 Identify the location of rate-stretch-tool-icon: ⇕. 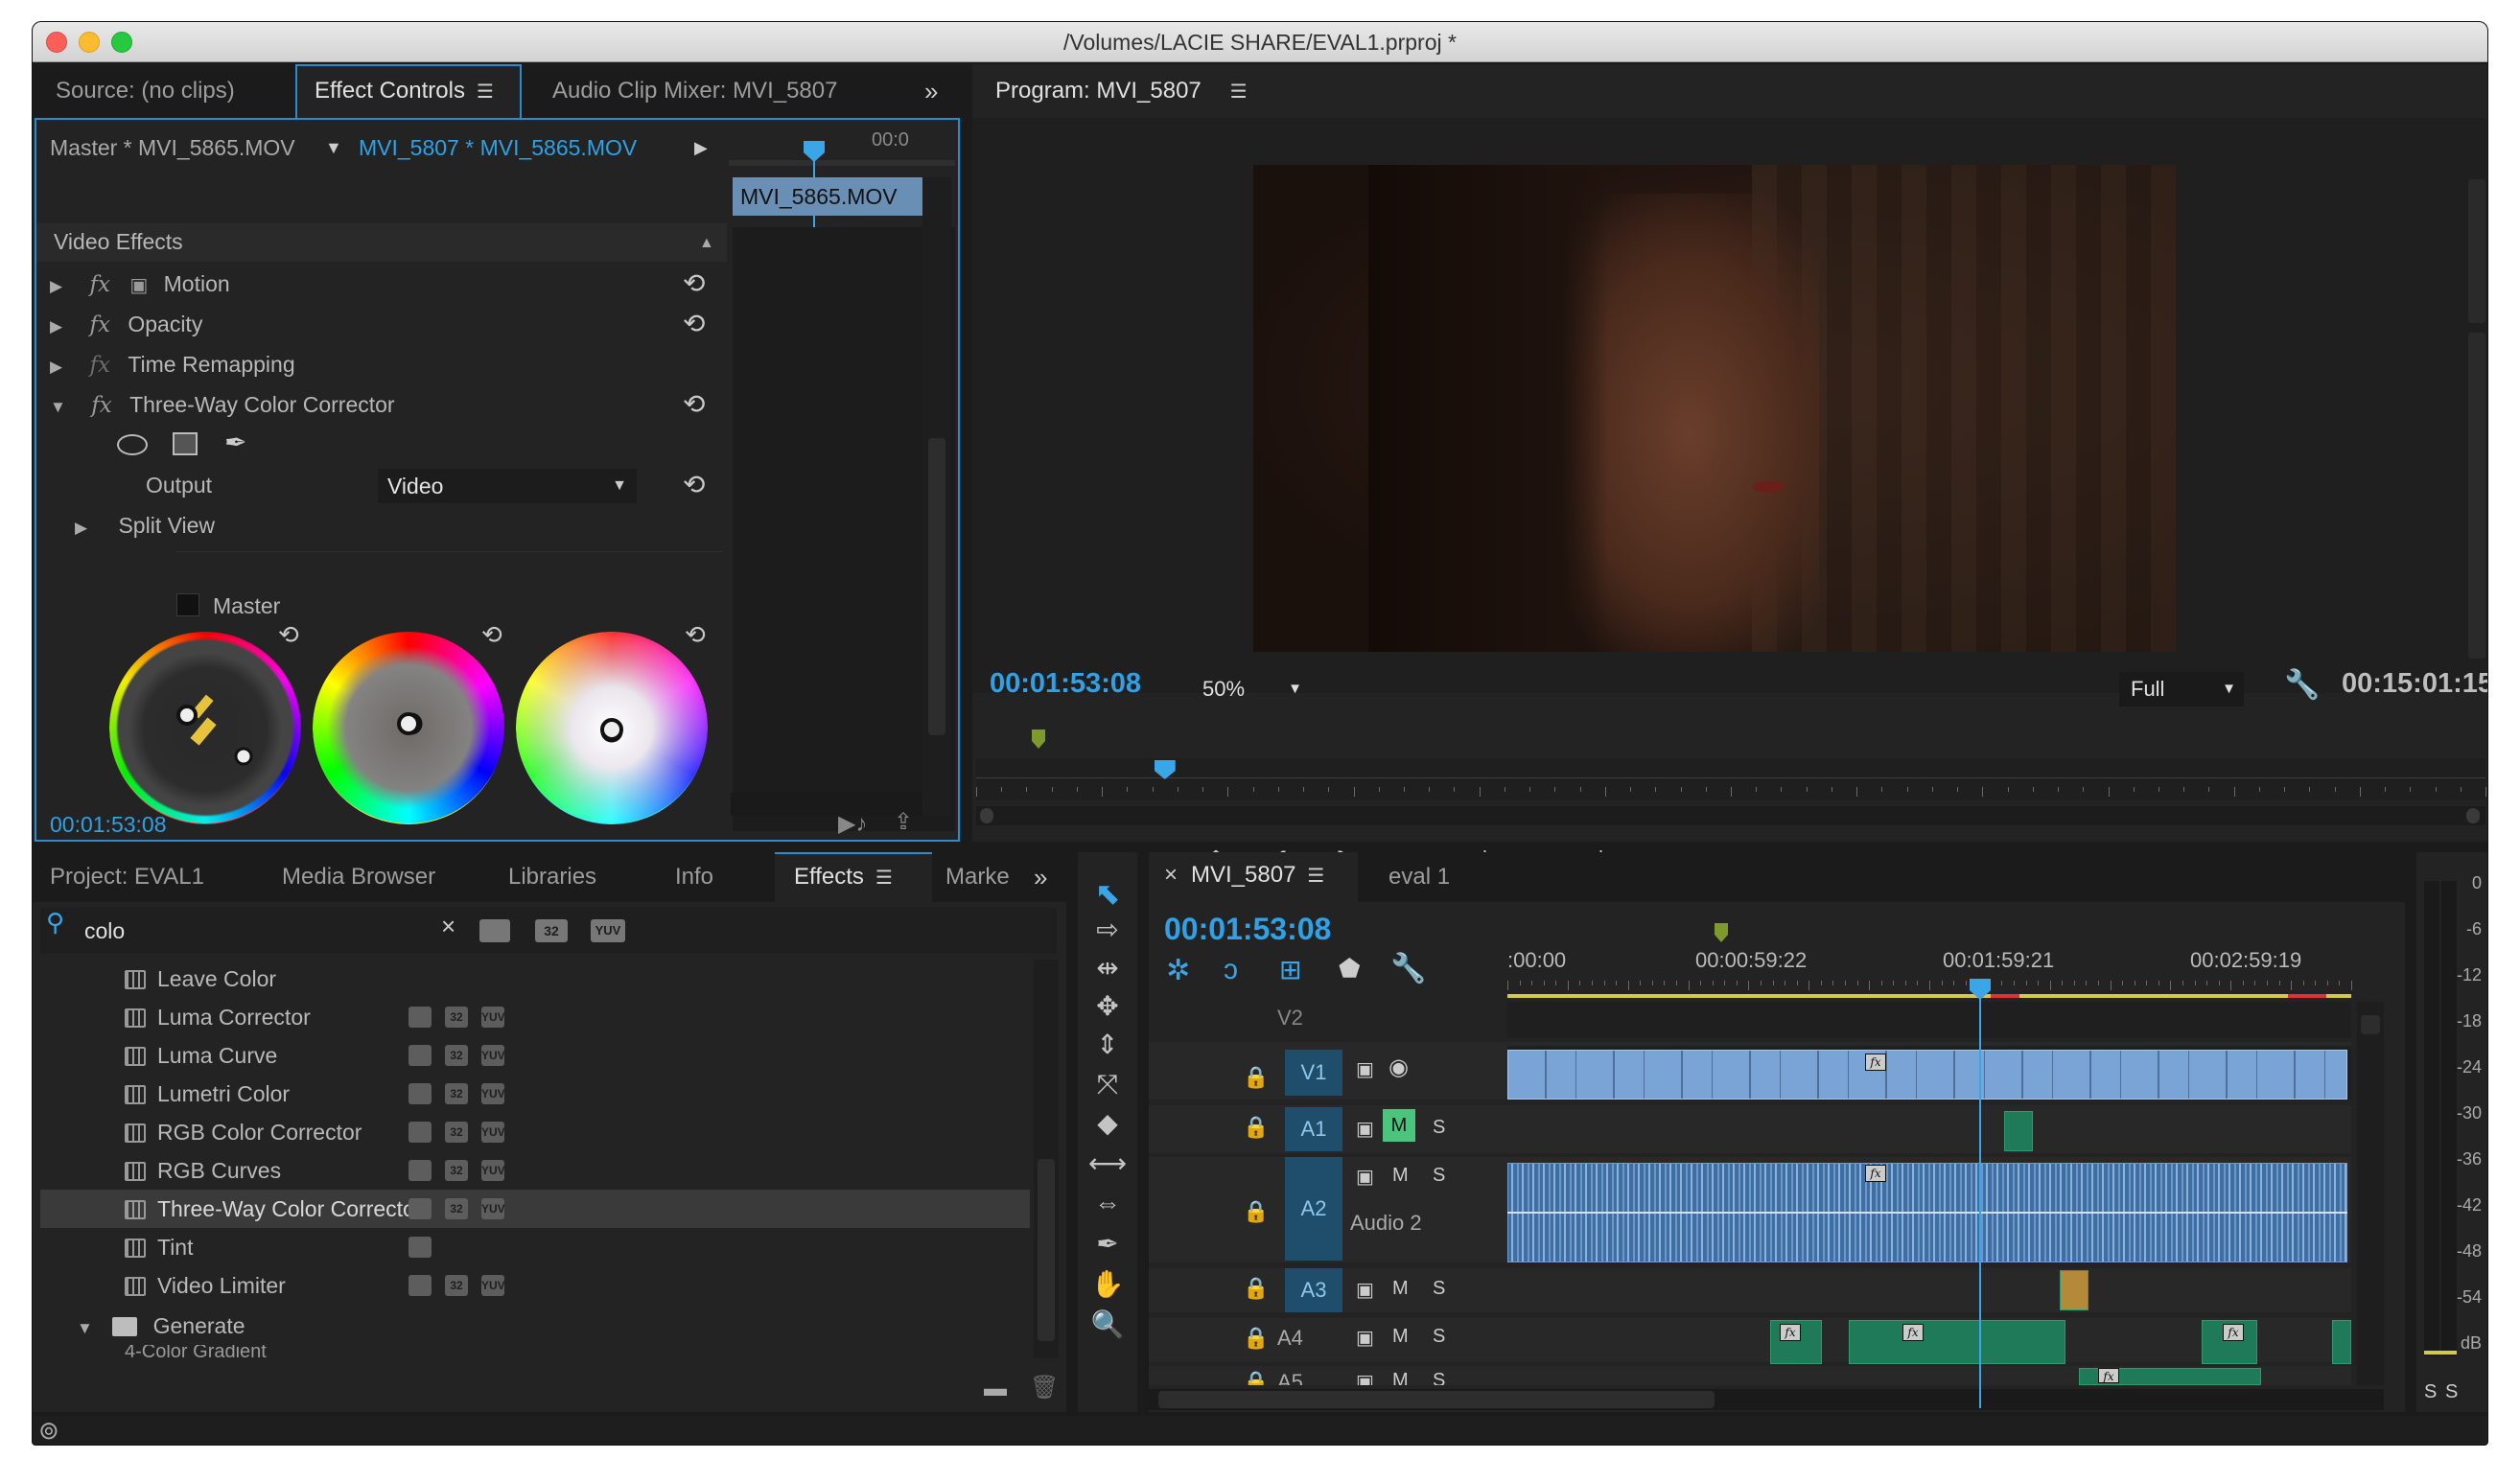
(1107, 1044).